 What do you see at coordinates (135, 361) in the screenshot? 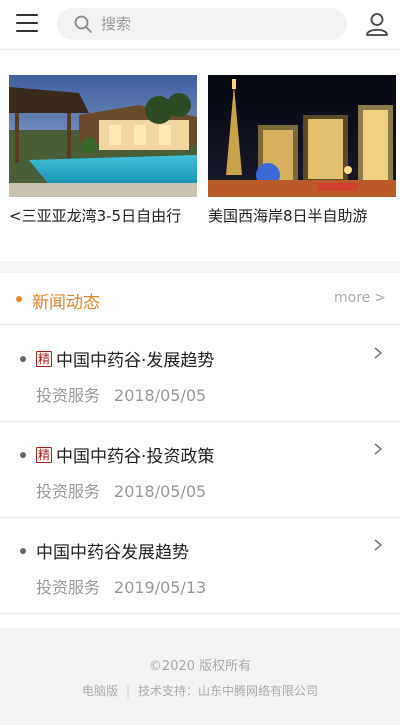
I see `news-item-title-text: 中国中药谷·发展趋势` at bounding box center [135, 361].